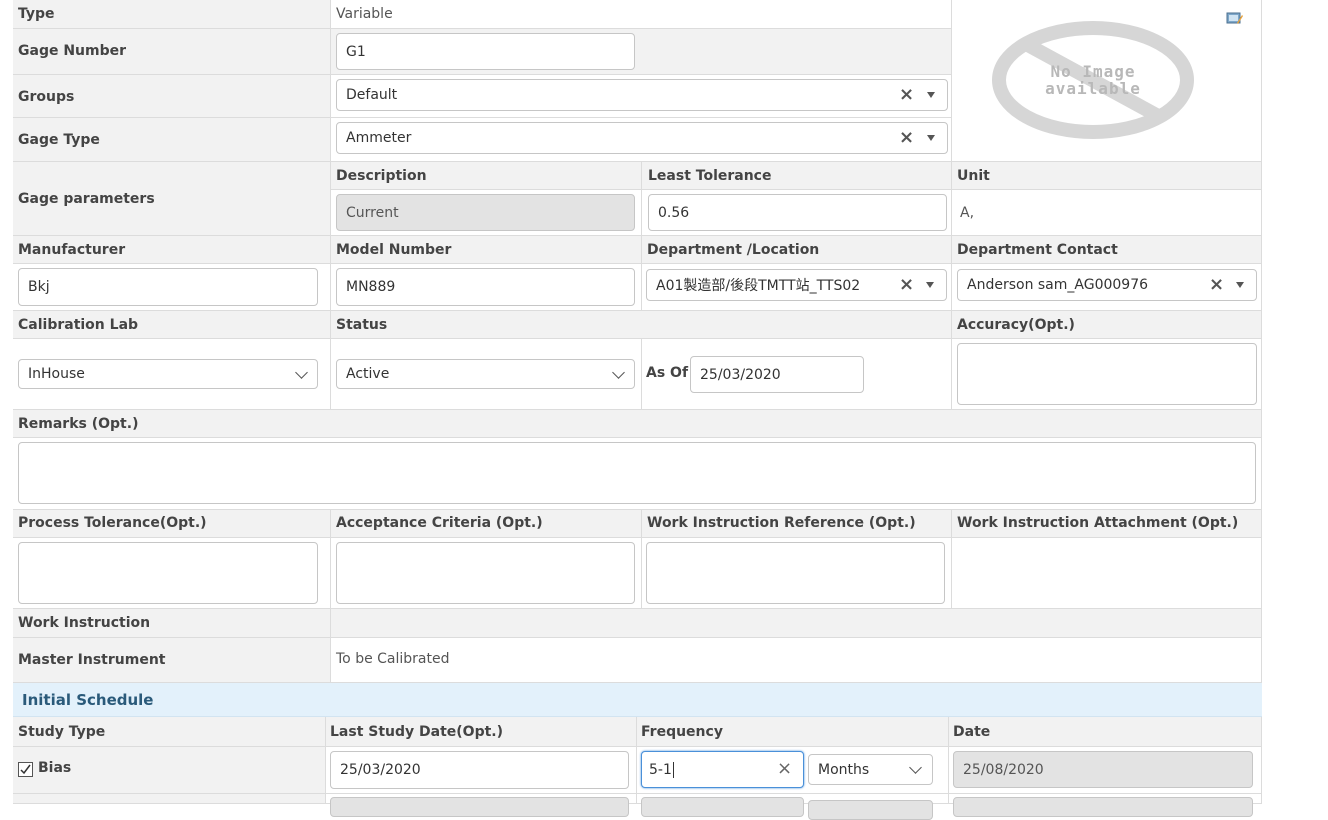 This screenshot has height=820, width=1328. Describe the element at coordinates (172, 623) in the screenshot. I see `work-instruction-label-cell: Work Instruction` at that location.